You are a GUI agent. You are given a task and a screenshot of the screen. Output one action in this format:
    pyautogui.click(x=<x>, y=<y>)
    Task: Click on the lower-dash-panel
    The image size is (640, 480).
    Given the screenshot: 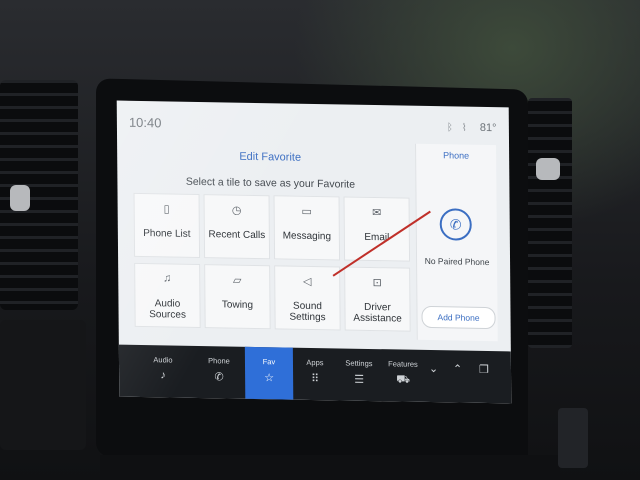 What is the action you would take?
    pyautogui.click(x=43, y=385)
    